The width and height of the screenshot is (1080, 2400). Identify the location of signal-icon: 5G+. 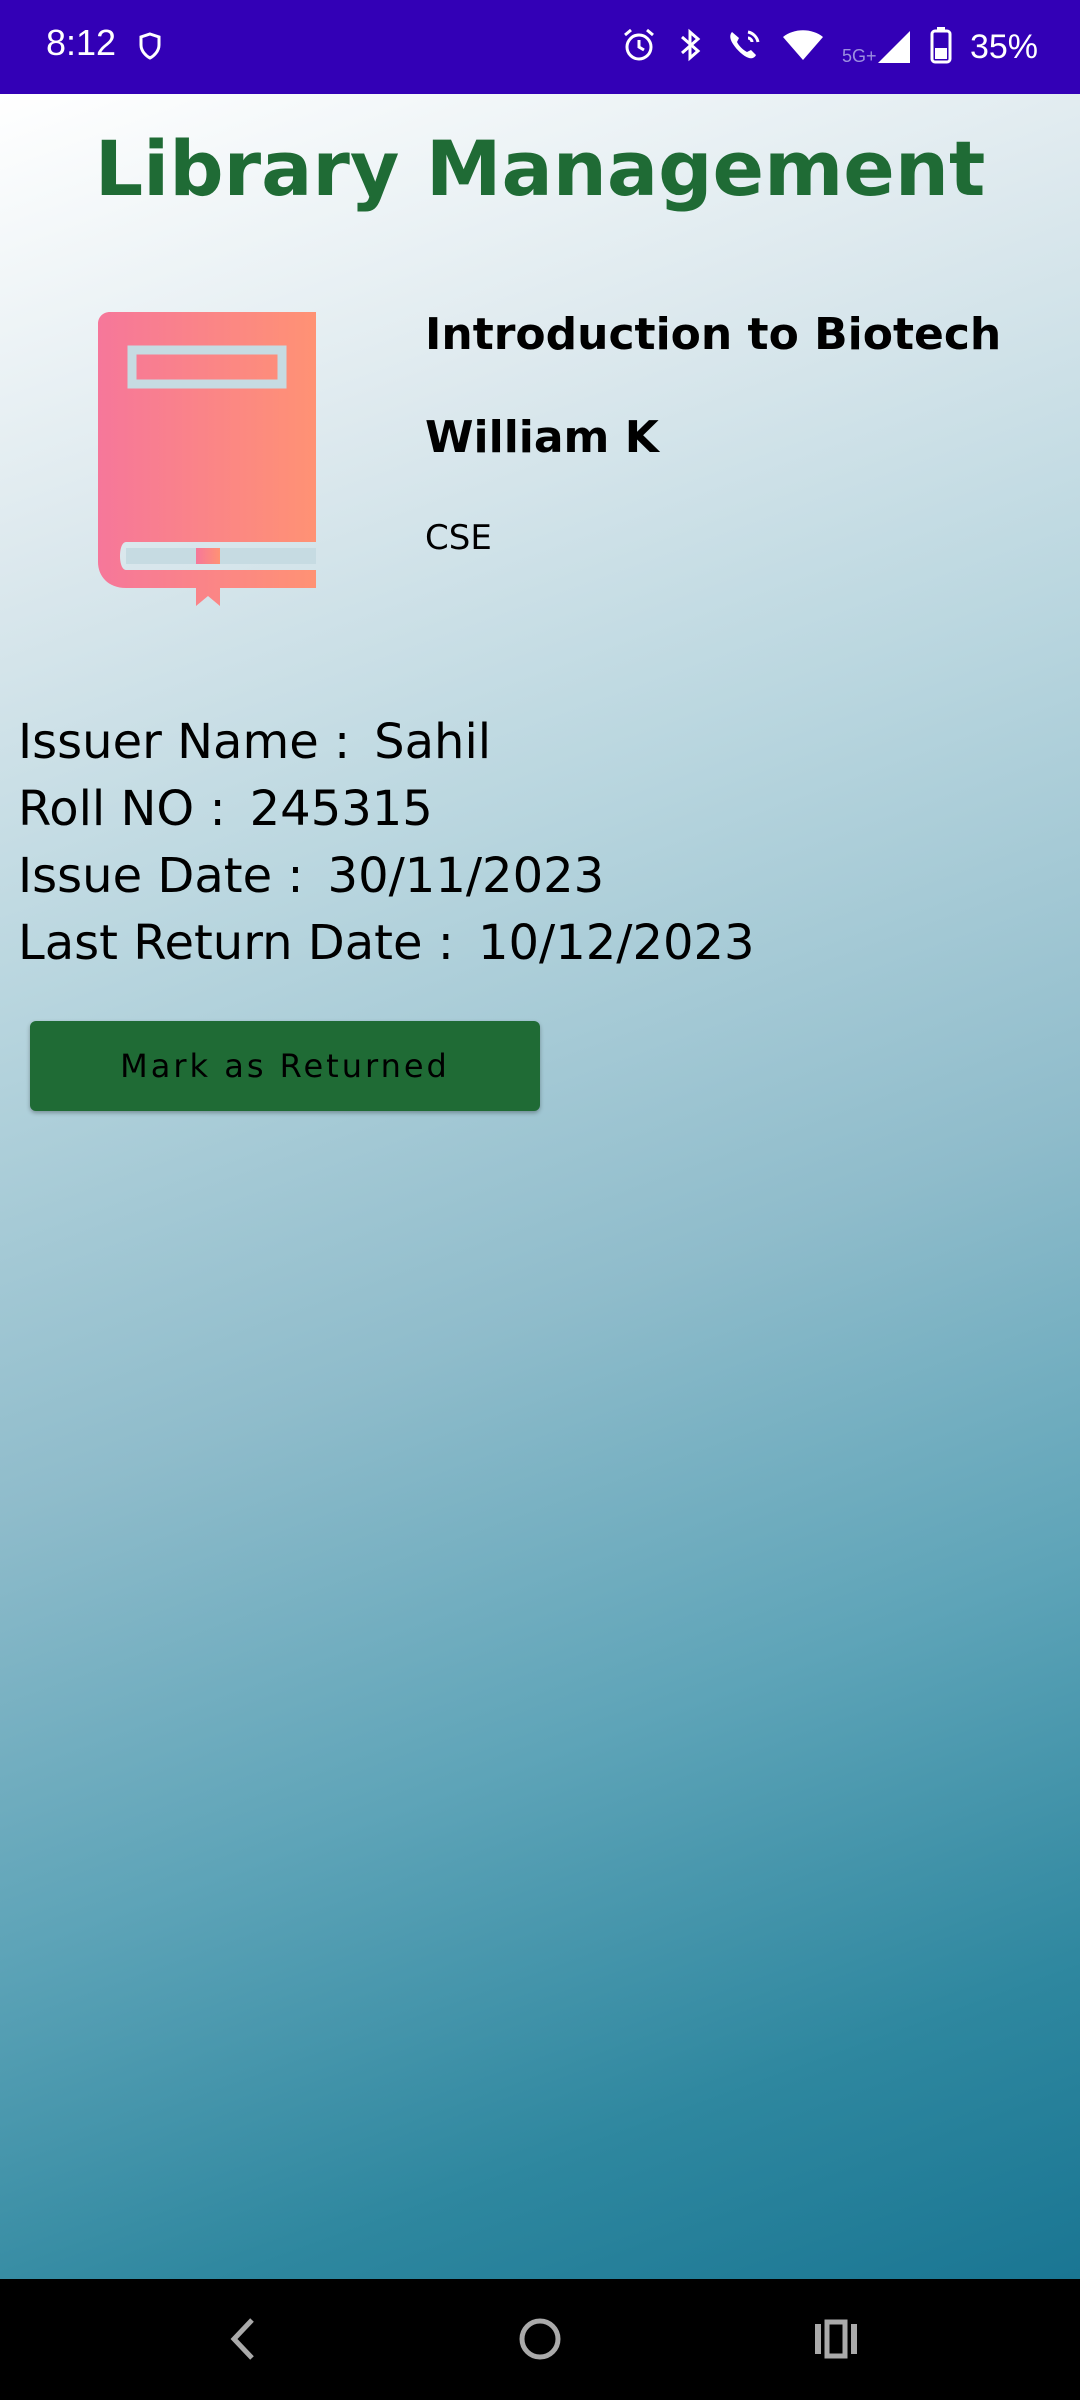
(877, 47).